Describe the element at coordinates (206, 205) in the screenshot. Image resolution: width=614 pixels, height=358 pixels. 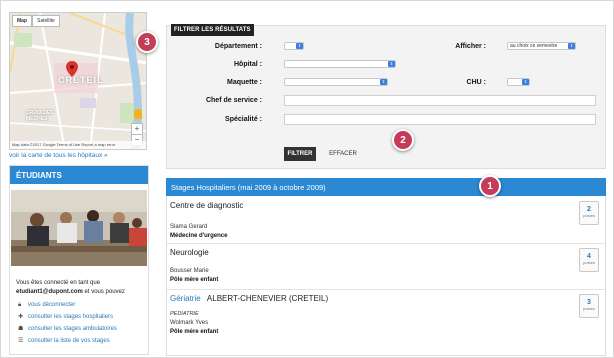
I see `result-title: Centre de diagnostic` at that location.